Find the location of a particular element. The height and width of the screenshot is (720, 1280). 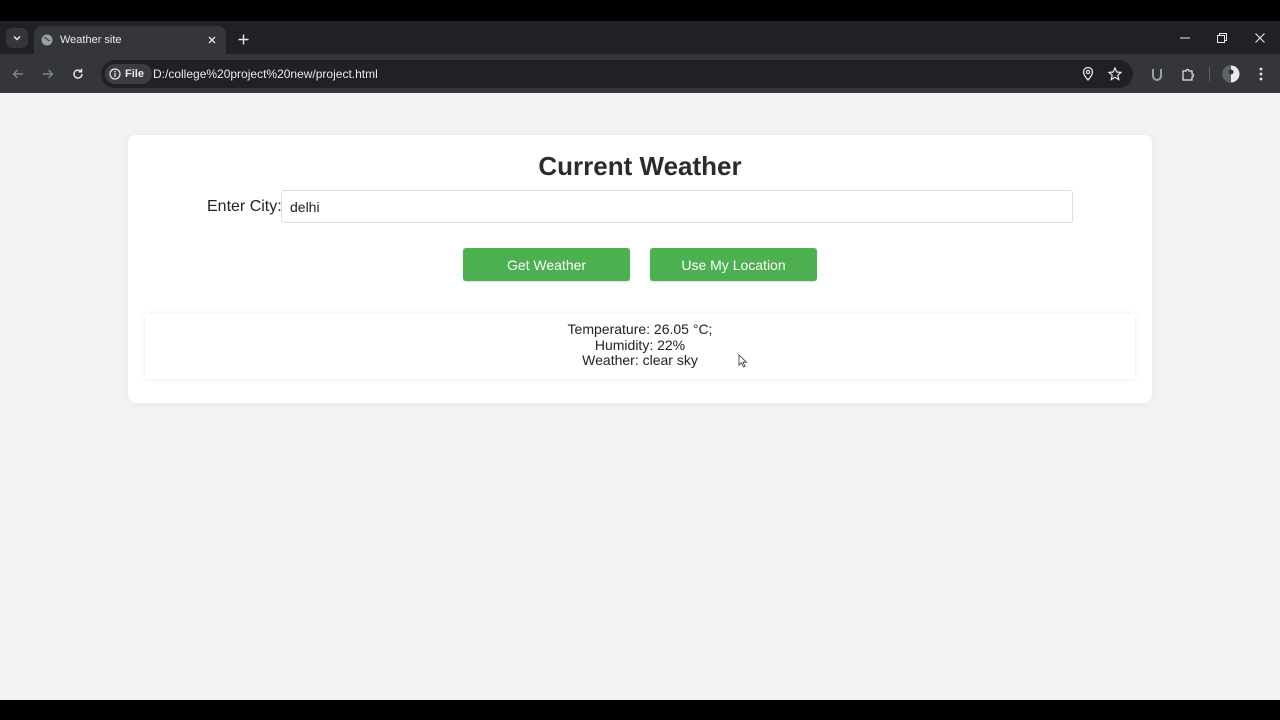

forward-button is located at coordinates (48, 74).